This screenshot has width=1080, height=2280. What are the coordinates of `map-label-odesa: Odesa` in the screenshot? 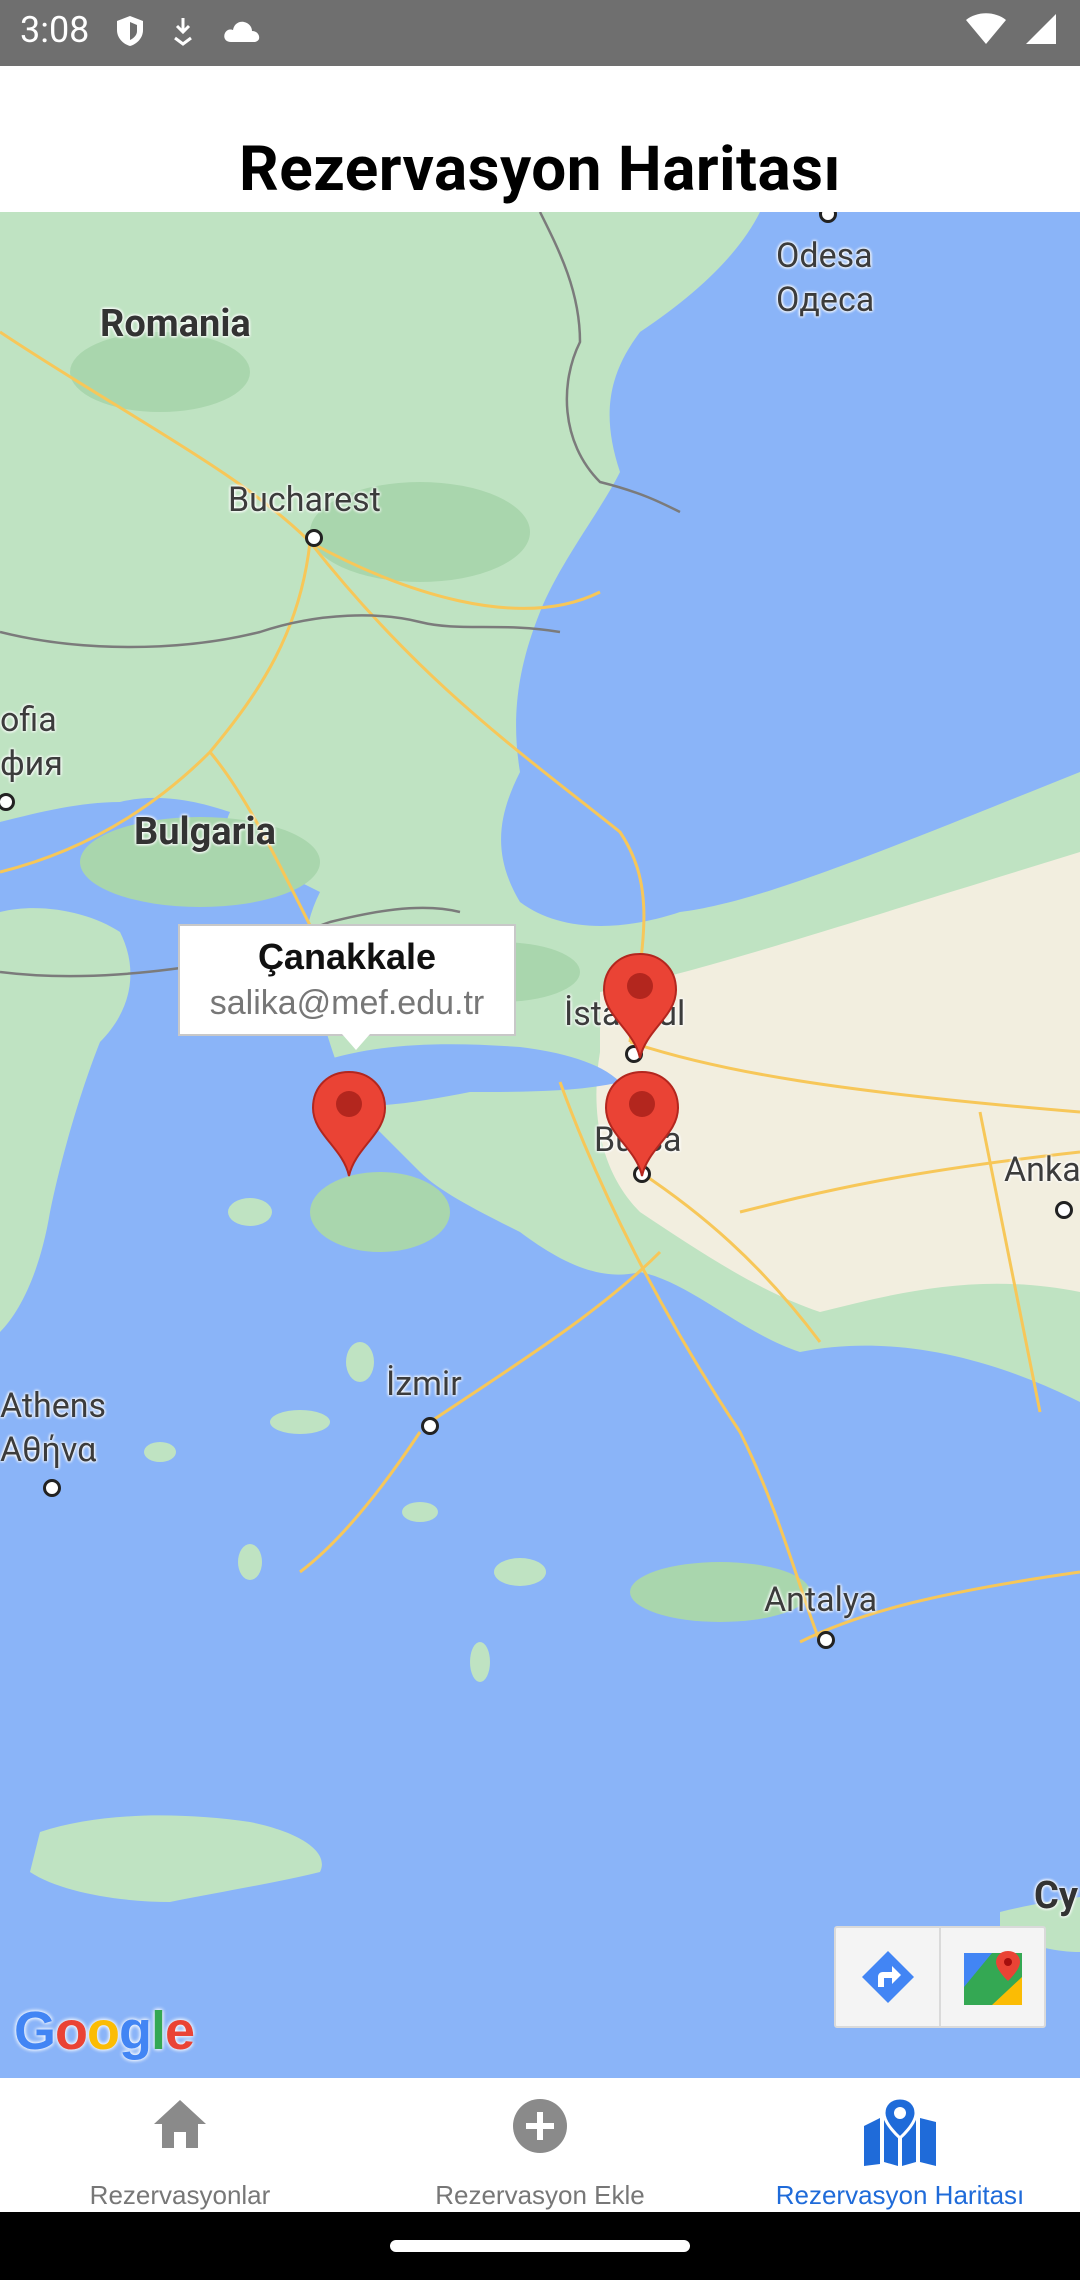 It's located at (824, 256).